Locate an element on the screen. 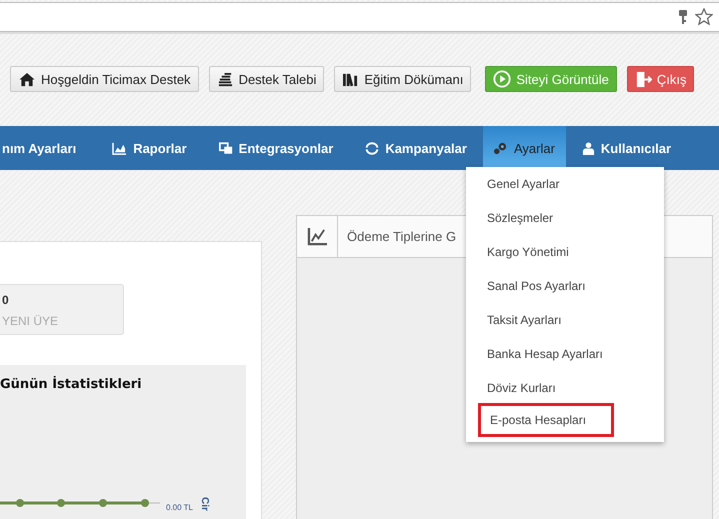  exit-door-icon is located at coordinates (643, 79).